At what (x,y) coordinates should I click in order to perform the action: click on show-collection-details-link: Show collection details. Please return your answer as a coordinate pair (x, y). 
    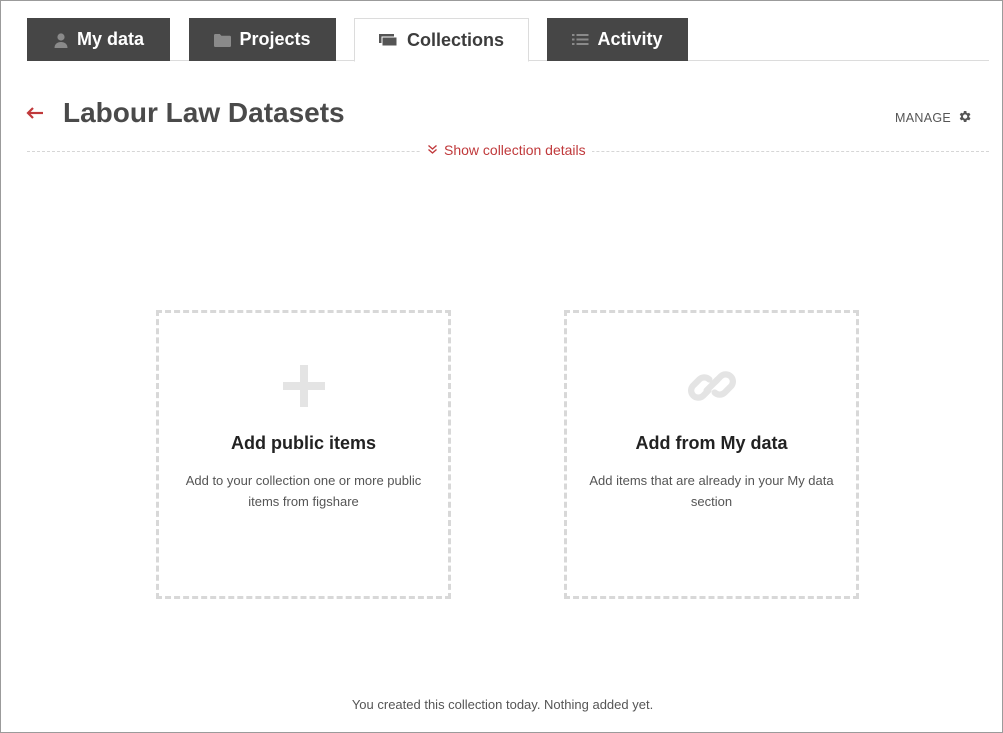
    Looking at the image, I should click on (506, 150).